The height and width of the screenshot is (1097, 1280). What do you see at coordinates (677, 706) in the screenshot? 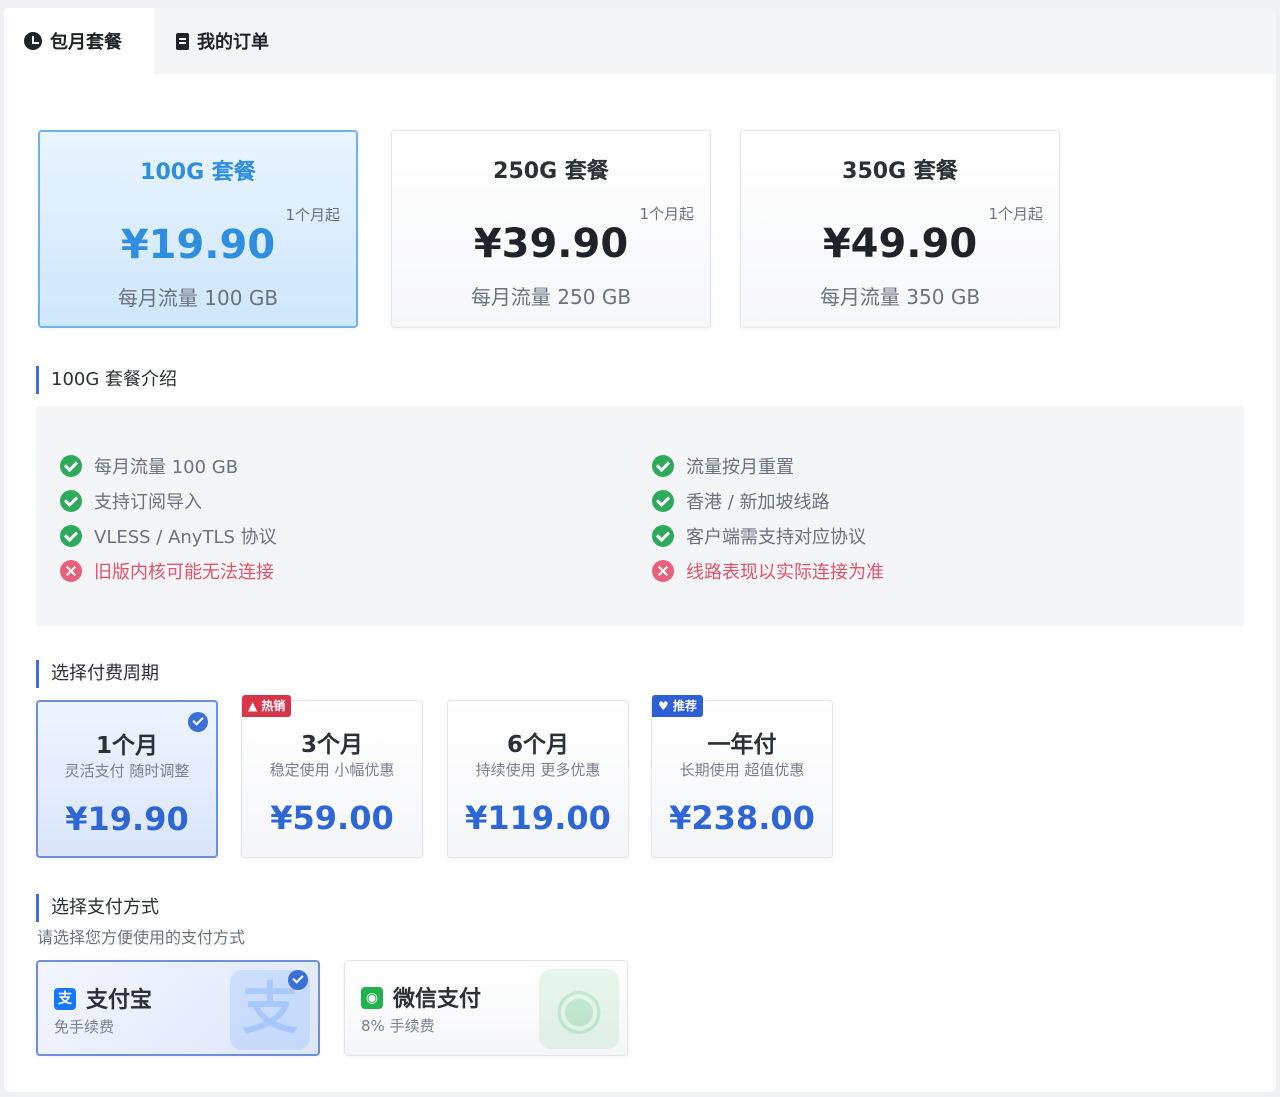
I see `recommended-badge: ♥ 推荐` at bounding box center [677, 706].